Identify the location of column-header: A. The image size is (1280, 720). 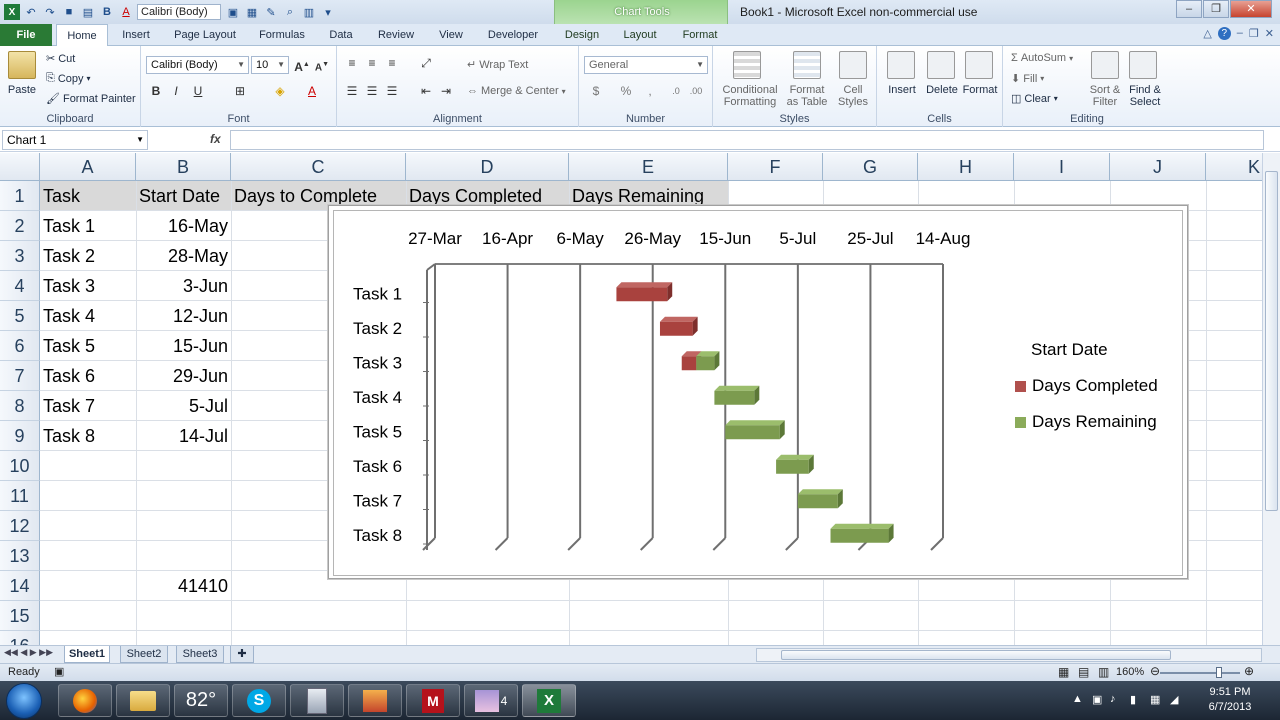
(88, 167).